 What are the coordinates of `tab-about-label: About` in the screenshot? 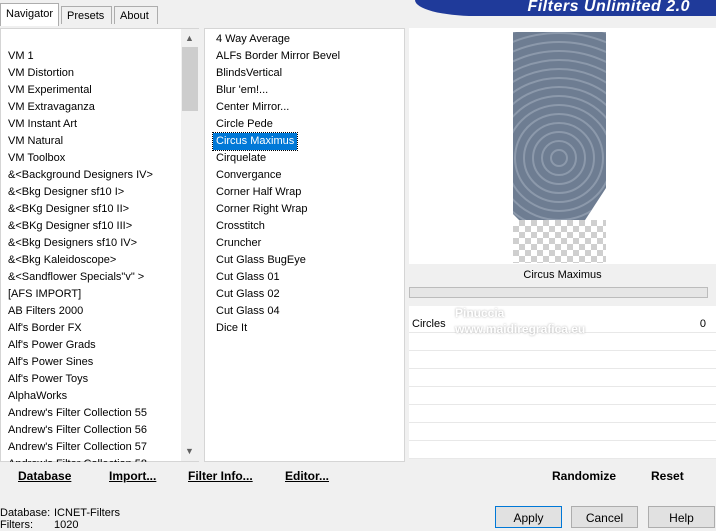 It's located at (134, 16).